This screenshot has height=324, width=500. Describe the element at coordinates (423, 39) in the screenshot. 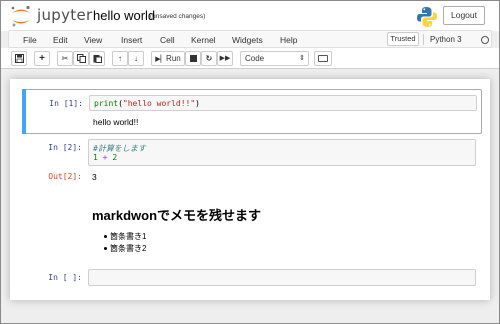

I see `menubar-divider` at that location.